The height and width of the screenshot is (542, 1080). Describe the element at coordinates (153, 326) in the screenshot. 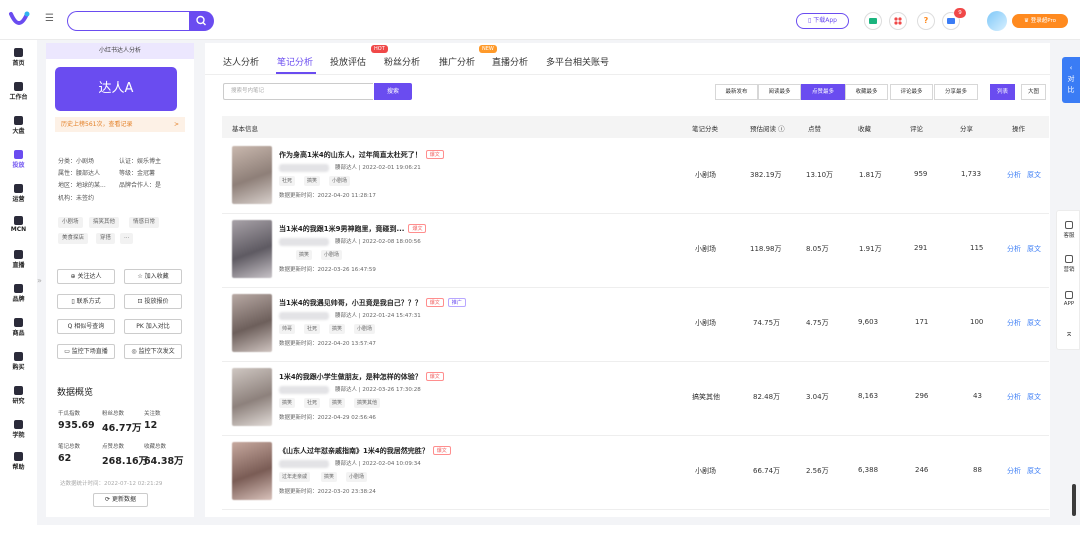

I see `add-compare-button: PK 加入对比` at that location.